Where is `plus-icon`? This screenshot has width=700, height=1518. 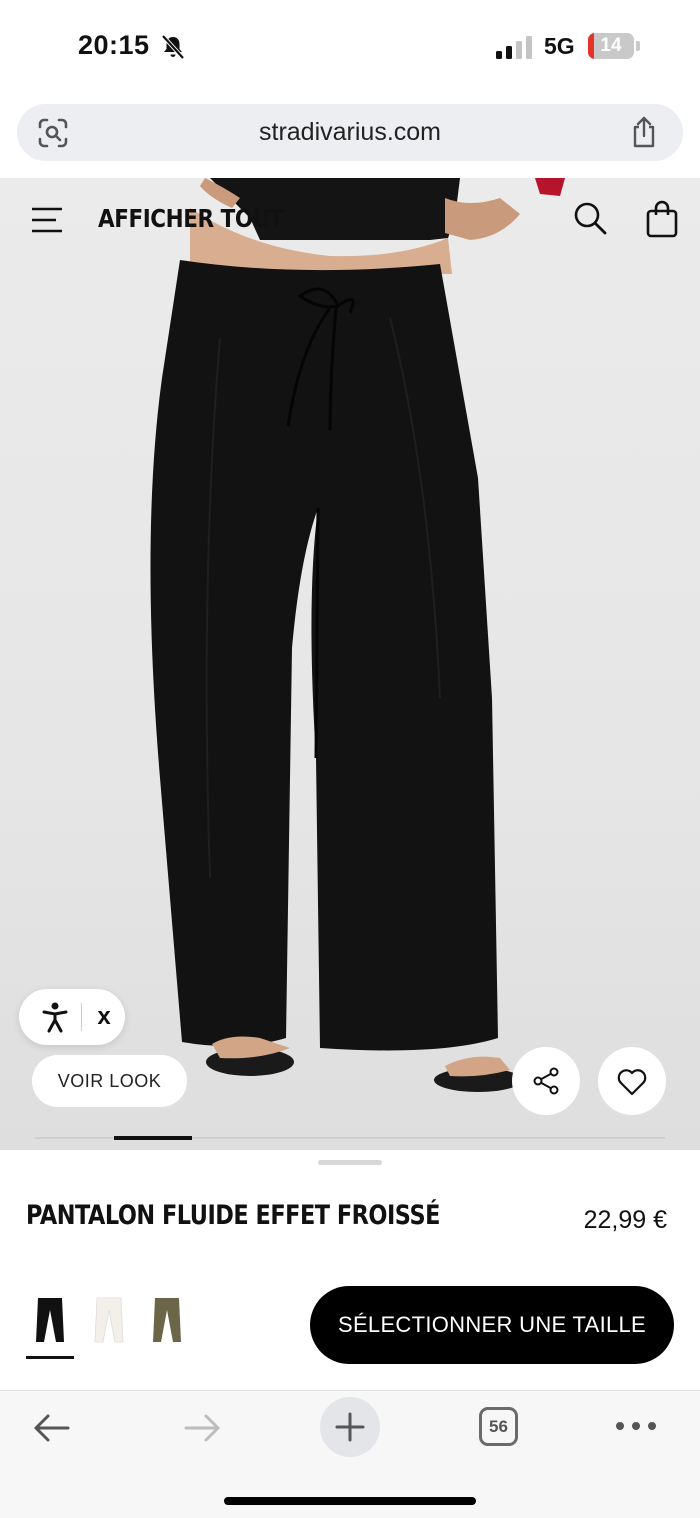
plus-icon is located at coordinates (350, 1427).